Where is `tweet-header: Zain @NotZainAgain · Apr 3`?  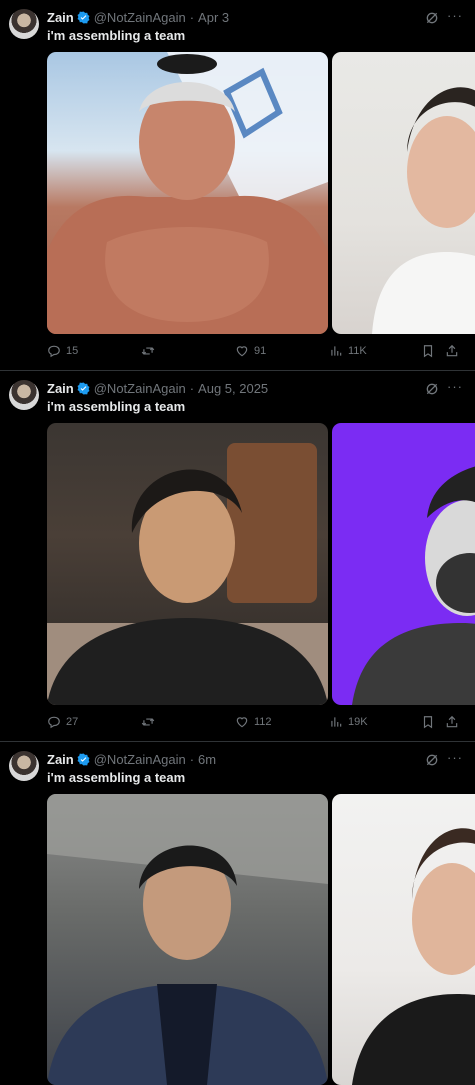
tweet-header: Zain @NotZainAgain · Apr 3 is located at coordinates (138, 17).